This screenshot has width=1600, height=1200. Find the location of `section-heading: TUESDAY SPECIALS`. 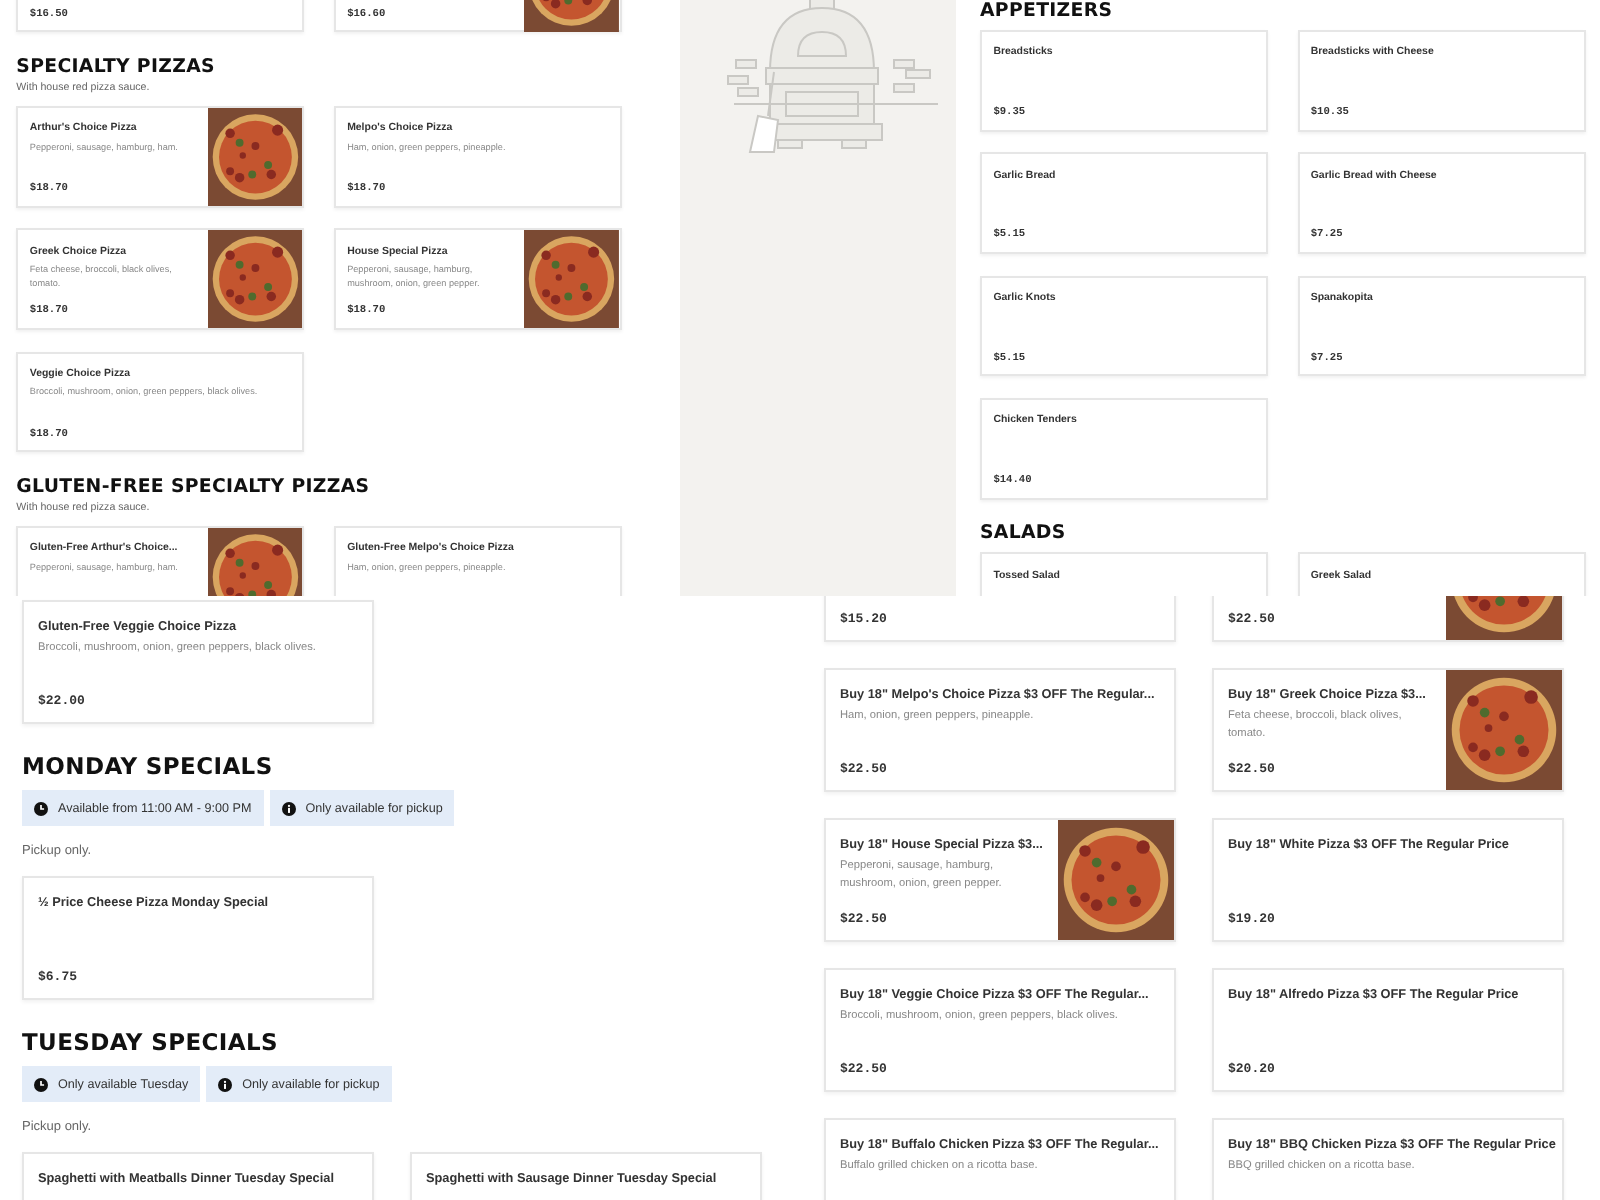

section-heading: TUESDAY SPECIALS is located at coordinates (150, 1042).